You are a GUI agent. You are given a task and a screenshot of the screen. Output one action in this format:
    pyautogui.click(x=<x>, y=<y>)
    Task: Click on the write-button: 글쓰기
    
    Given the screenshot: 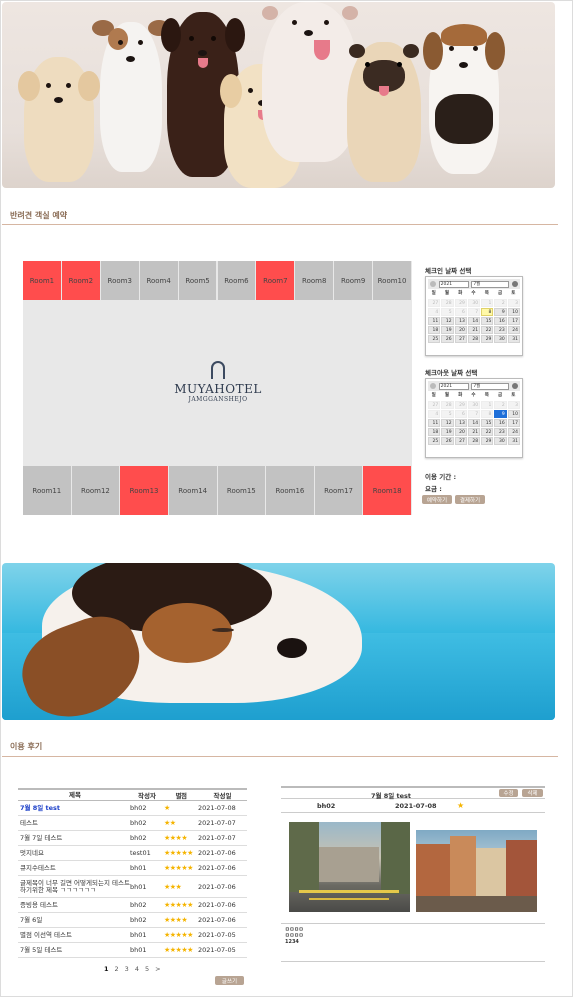 What is the action you would take?
    pyautogui.click(x=229, y=980)
    